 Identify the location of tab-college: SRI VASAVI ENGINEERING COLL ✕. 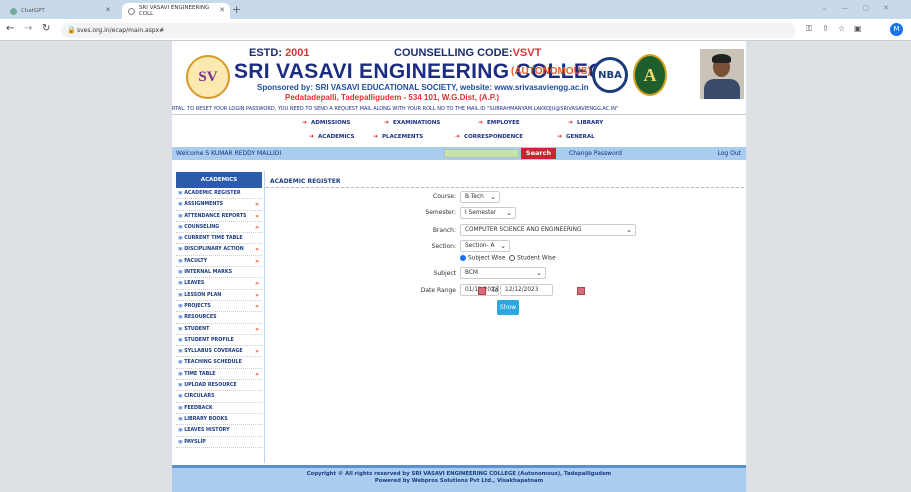
(176, 11).